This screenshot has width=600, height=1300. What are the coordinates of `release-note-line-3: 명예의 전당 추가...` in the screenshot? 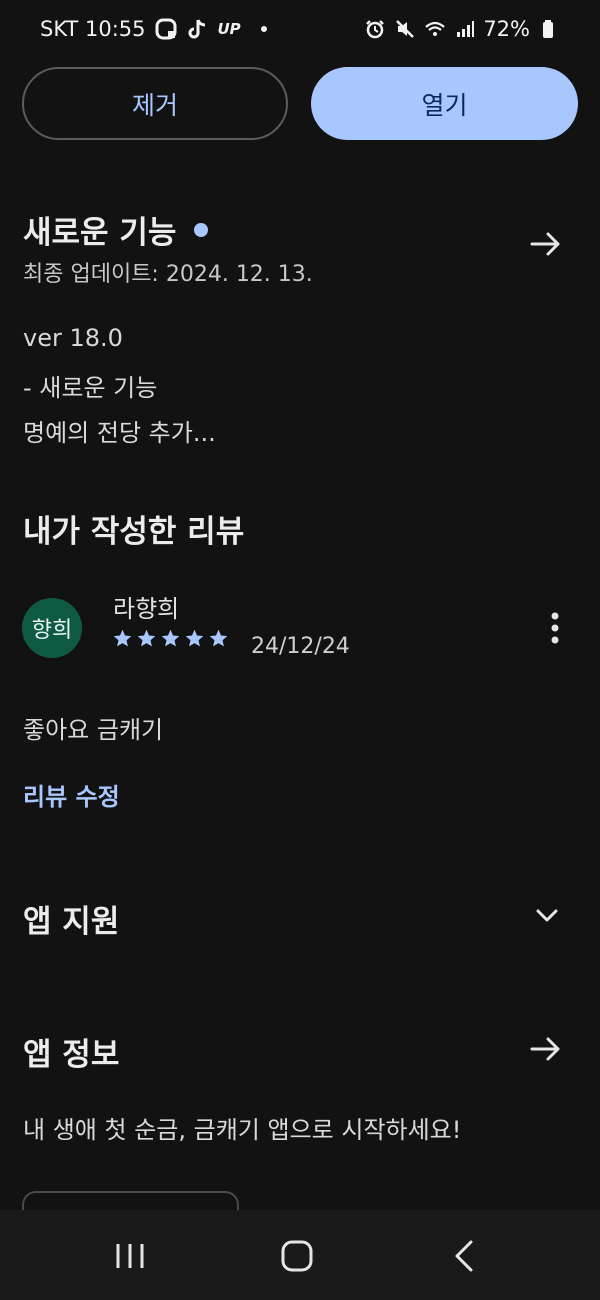 It's located at (119, 433).